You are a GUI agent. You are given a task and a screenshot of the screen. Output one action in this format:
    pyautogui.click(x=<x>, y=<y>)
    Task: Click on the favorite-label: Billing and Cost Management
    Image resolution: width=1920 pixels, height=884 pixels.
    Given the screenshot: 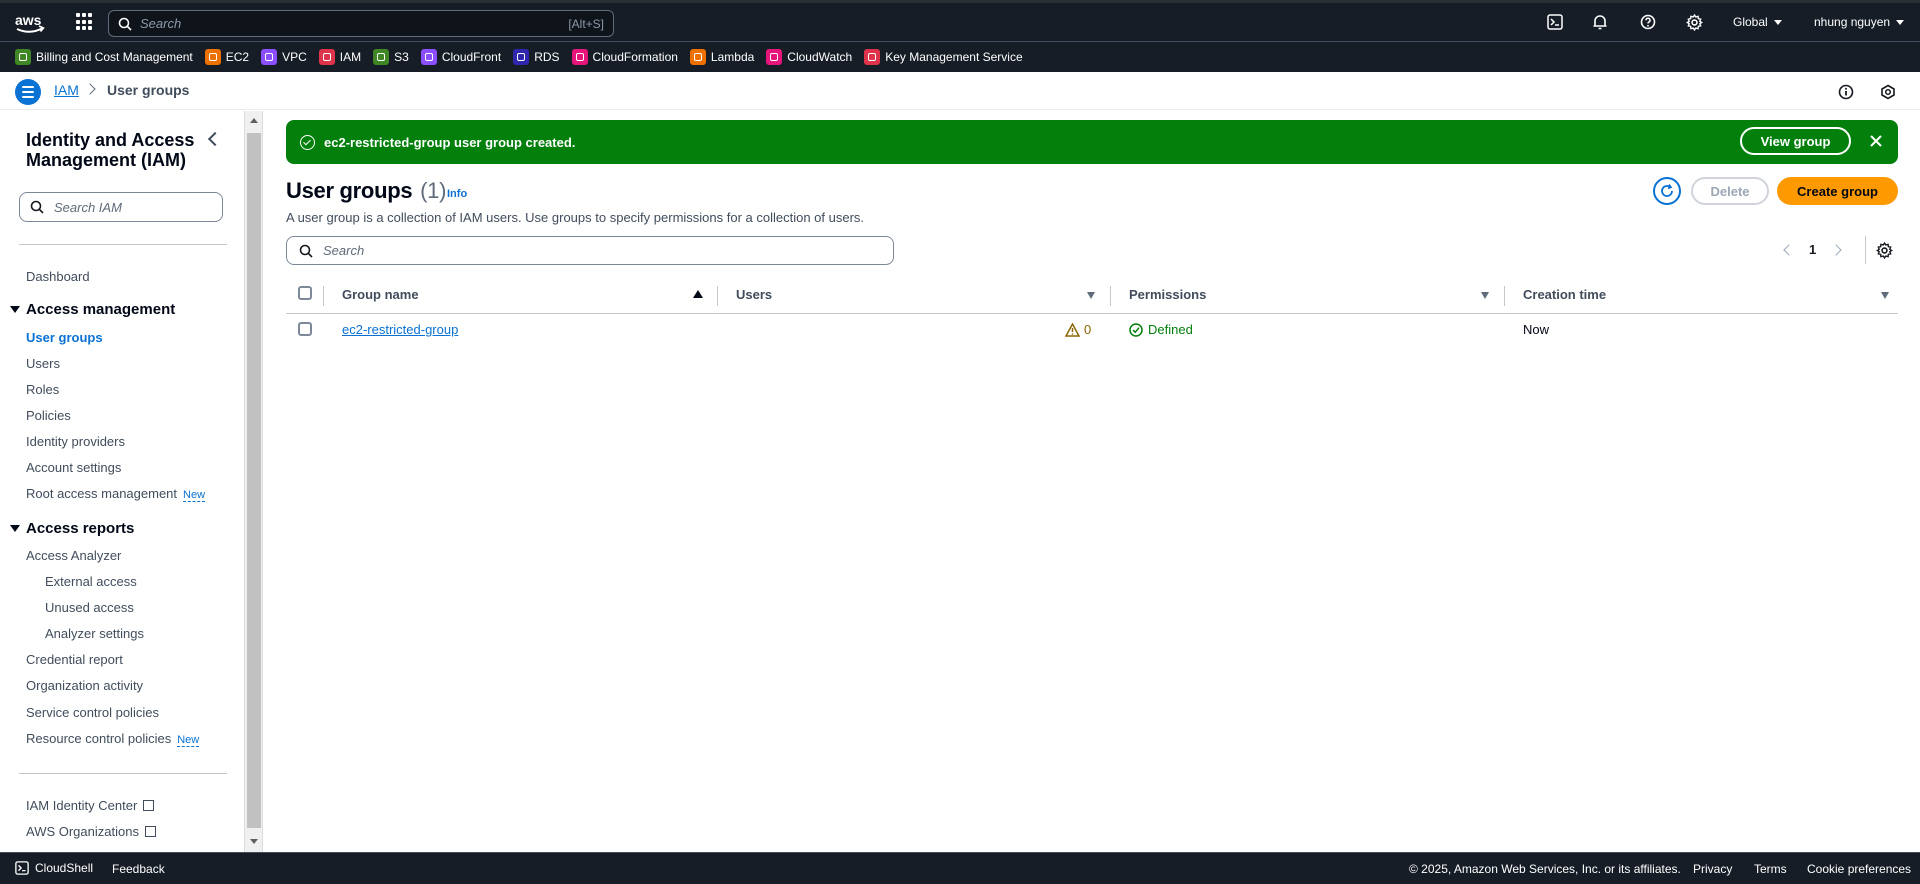 What is the action you would take?
    pyautogui.click(x=114, y=57)
    